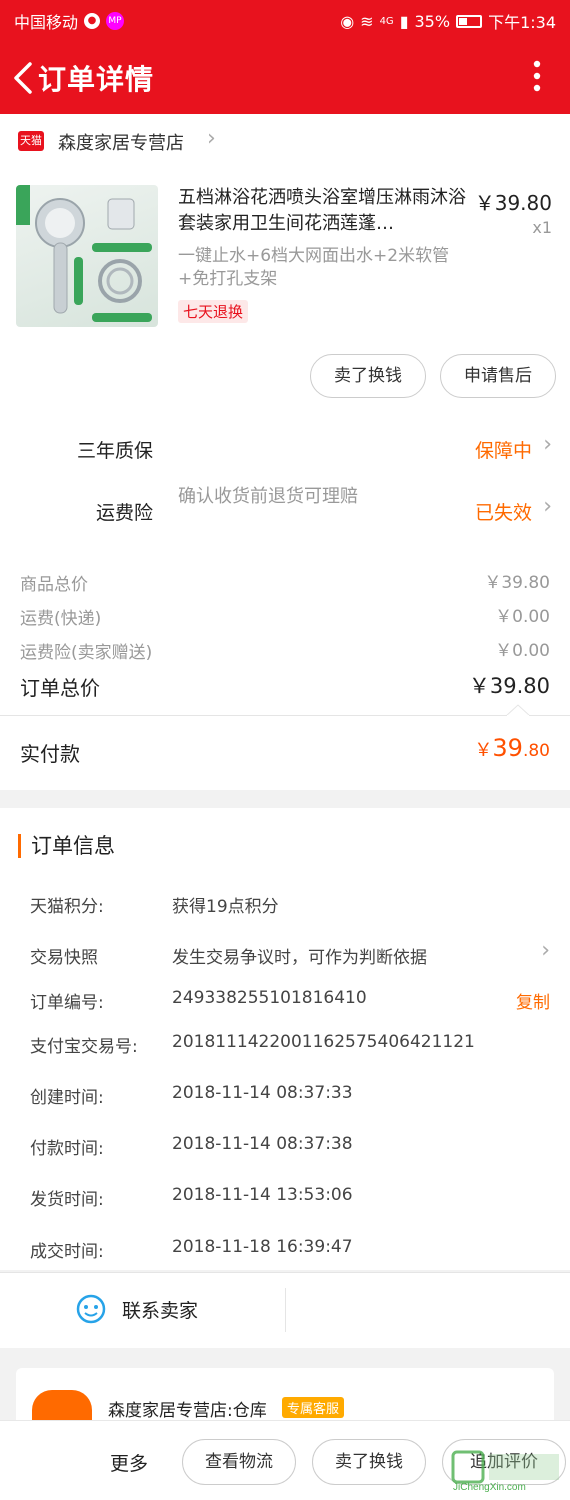 This screenshot has width=570, height=1500. I want to click on paid-amount-value: ￥39.80, so click(512, 748).